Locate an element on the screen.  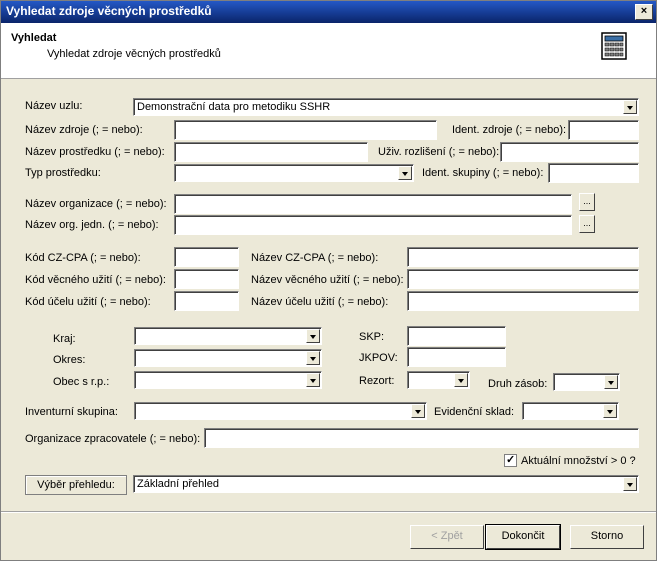
title-bar: Vyhledat zdroje věcných prostředků × is located at coordinates (328, 12).